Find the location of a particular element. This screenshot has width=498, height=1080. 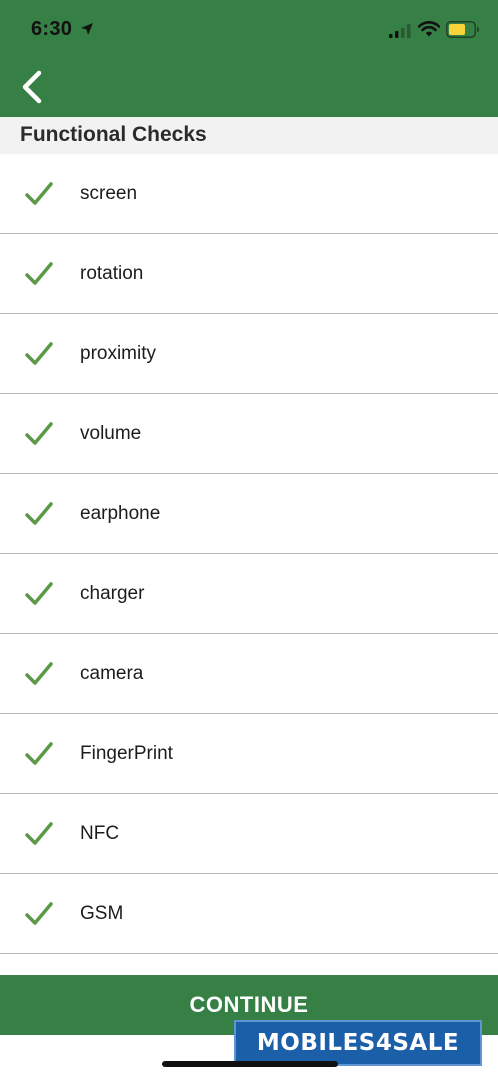

status-time: 6:30 is located at coordinates (52, 29).